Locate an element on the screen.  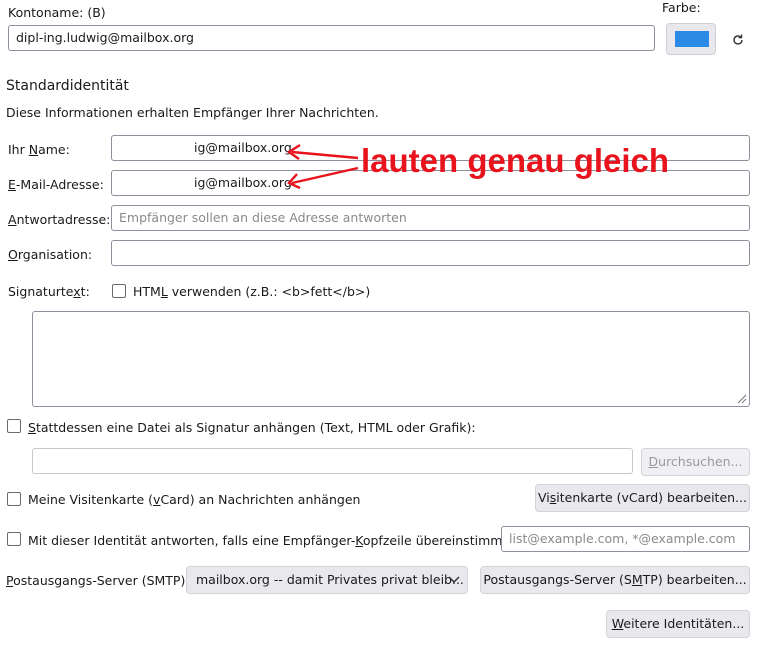
signature-file-input is located at coordinates (332, 461).